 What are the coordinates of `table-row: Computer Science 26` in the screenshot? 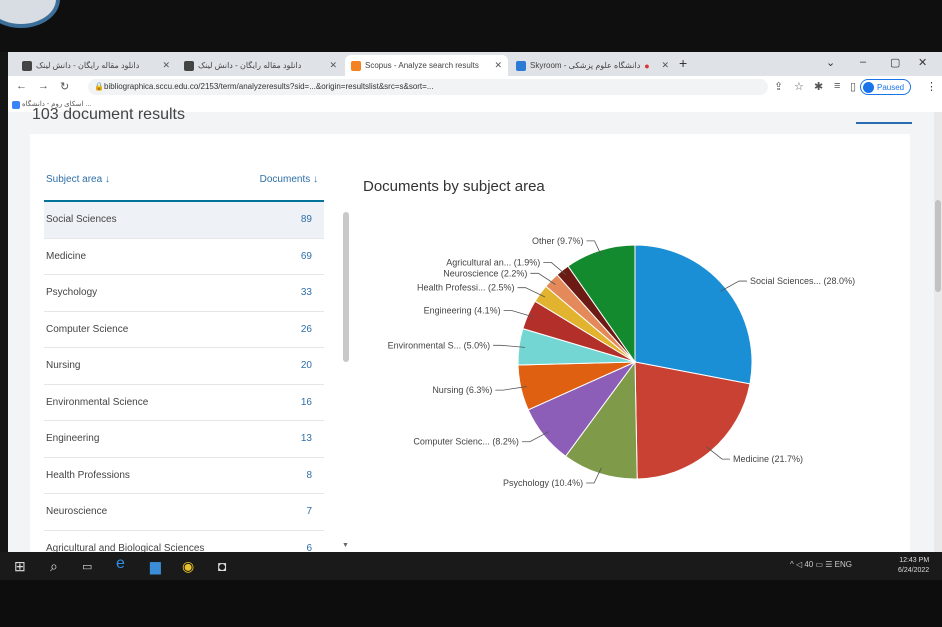 It's located at (184, 330).